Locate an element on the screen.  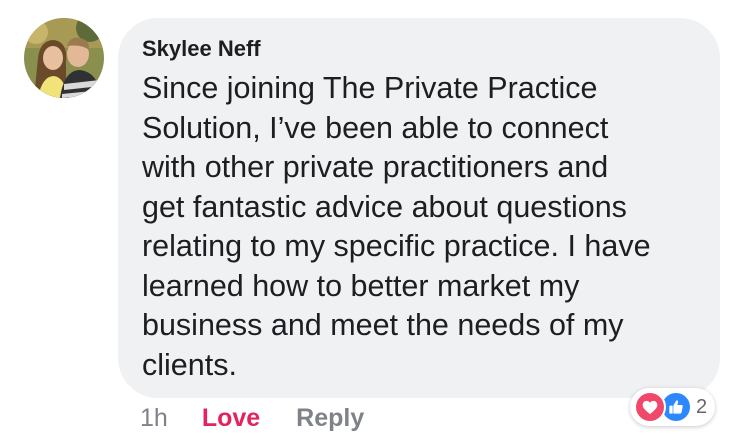
reaction-count: 2 is located at coordinates (702, 406).